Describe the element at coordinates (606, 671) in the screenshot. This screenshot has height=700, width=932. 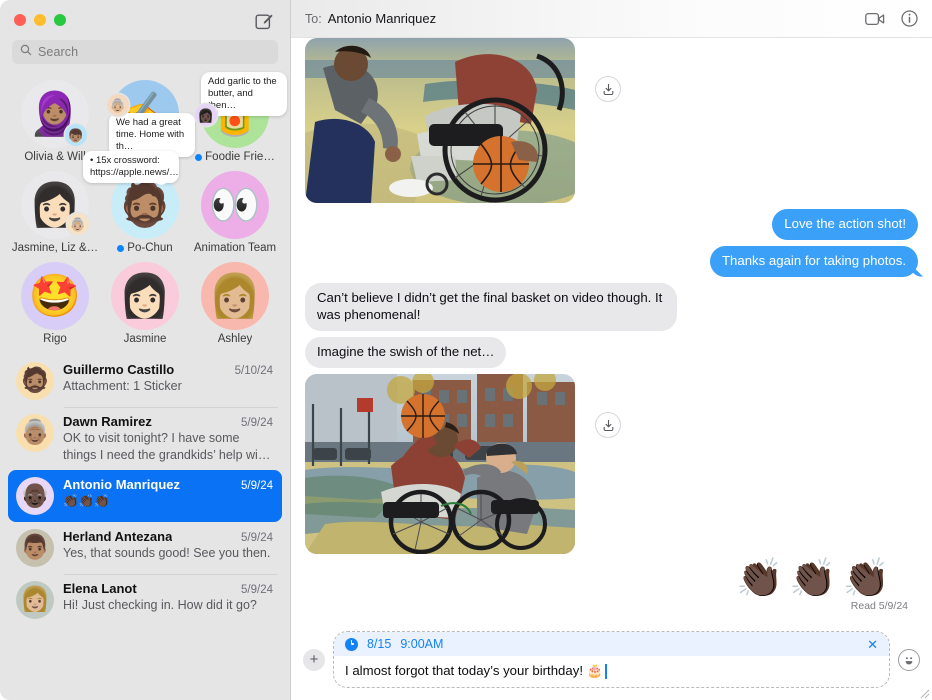
I see `text-caret` at that location.